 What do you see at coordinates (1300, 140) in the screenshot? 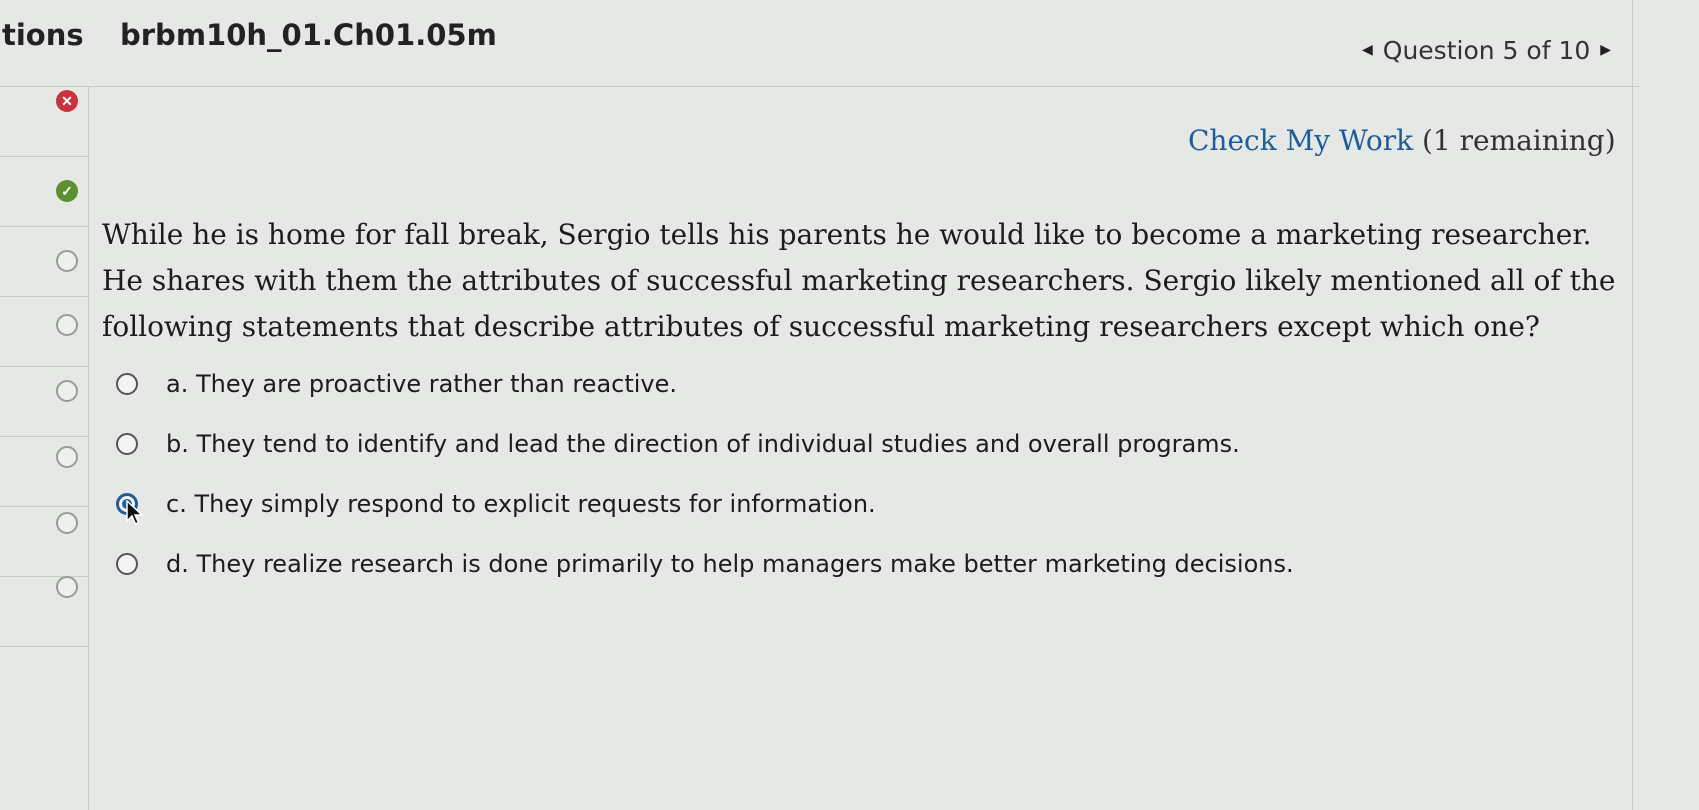
I see `check-my-work-label: Check My Work` at bounding box center [1300, 140].